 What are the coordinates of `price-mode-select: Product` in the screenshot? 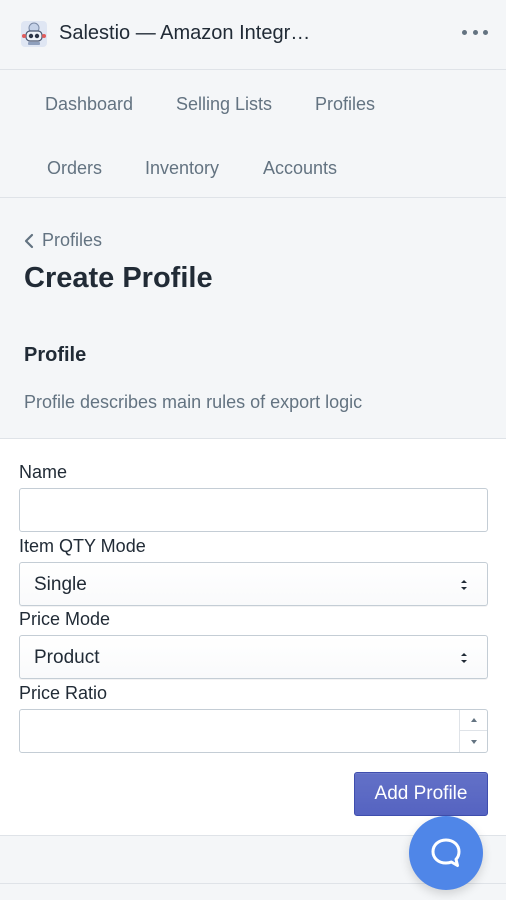 It's located at (253, 657).